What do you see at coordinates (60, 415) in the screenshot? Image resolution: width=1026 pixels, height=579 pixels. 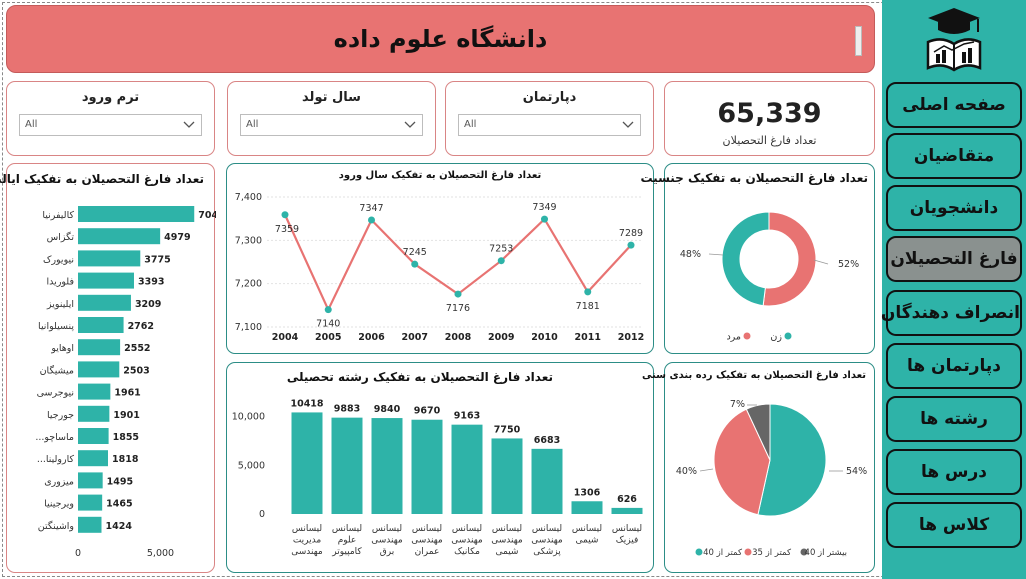 I see `state-category-label: جورجیا` at bounding box center [60, 415].